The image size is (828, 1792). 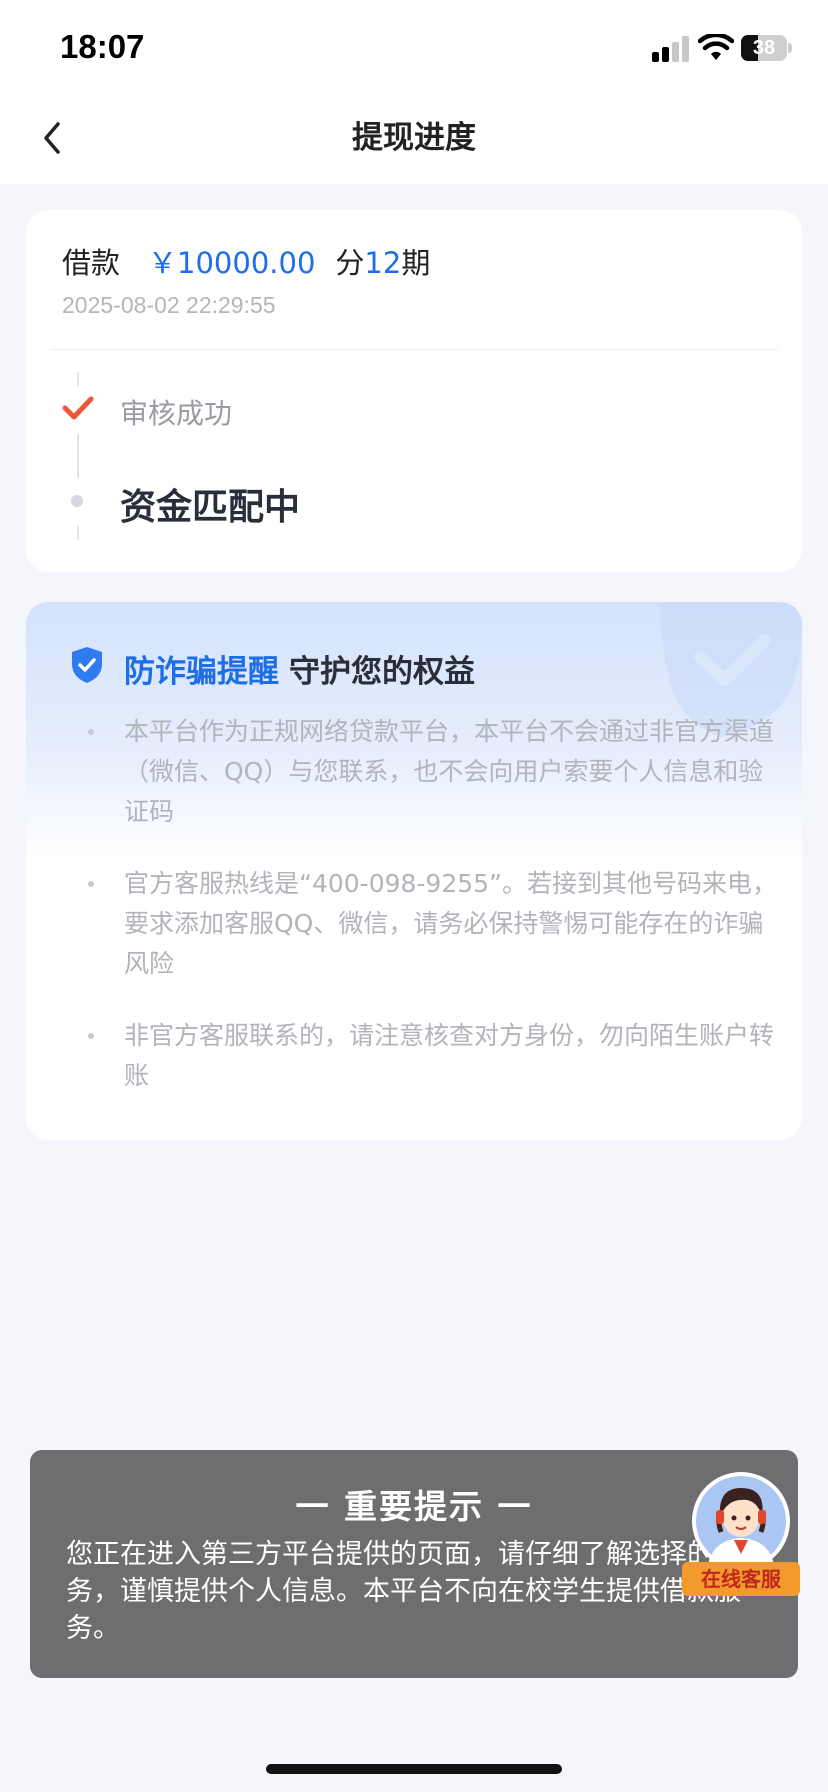 I want to click on battery-icon: 38, so click(x=766, y=48).